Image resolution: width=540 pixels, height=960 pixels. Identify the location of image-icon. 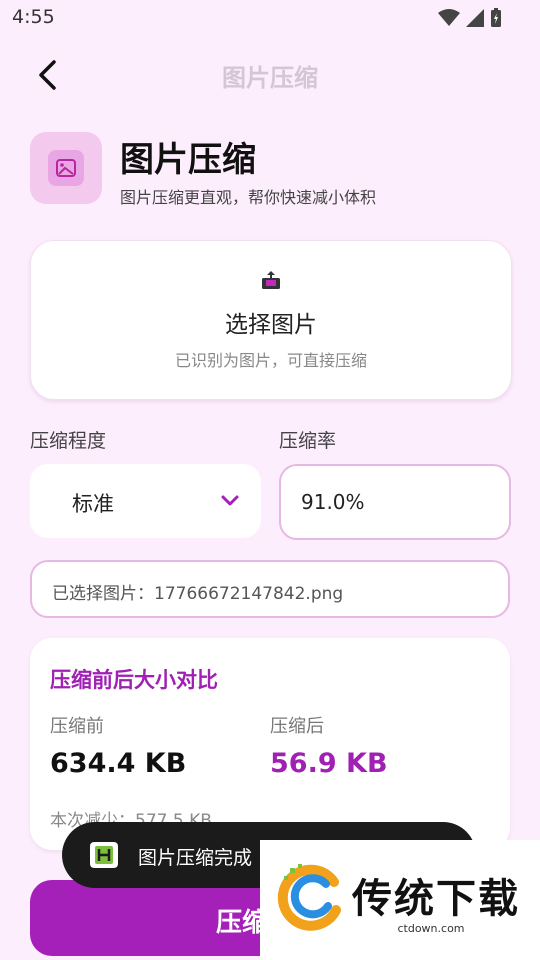
(66, 168).